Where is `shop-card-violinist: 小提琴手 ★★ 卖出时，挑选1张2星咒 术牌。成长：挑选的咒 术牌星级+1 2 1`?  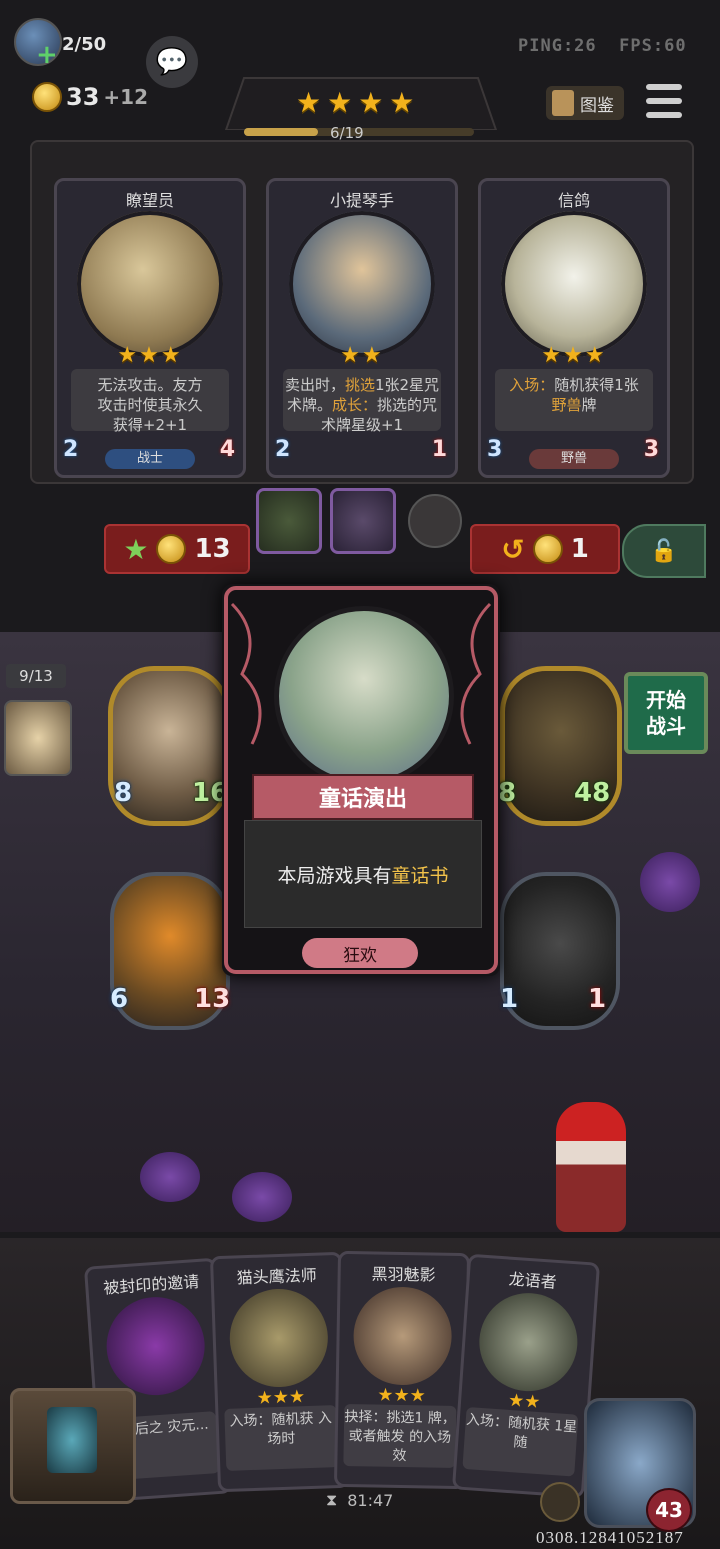
shop-card-violinist: 小提琴手 ★★ 卖出时，挑选1张2星咒 术牌。成长：挑选的咒 术牌星级+1 2 1 is located at coordinates (362, 328).